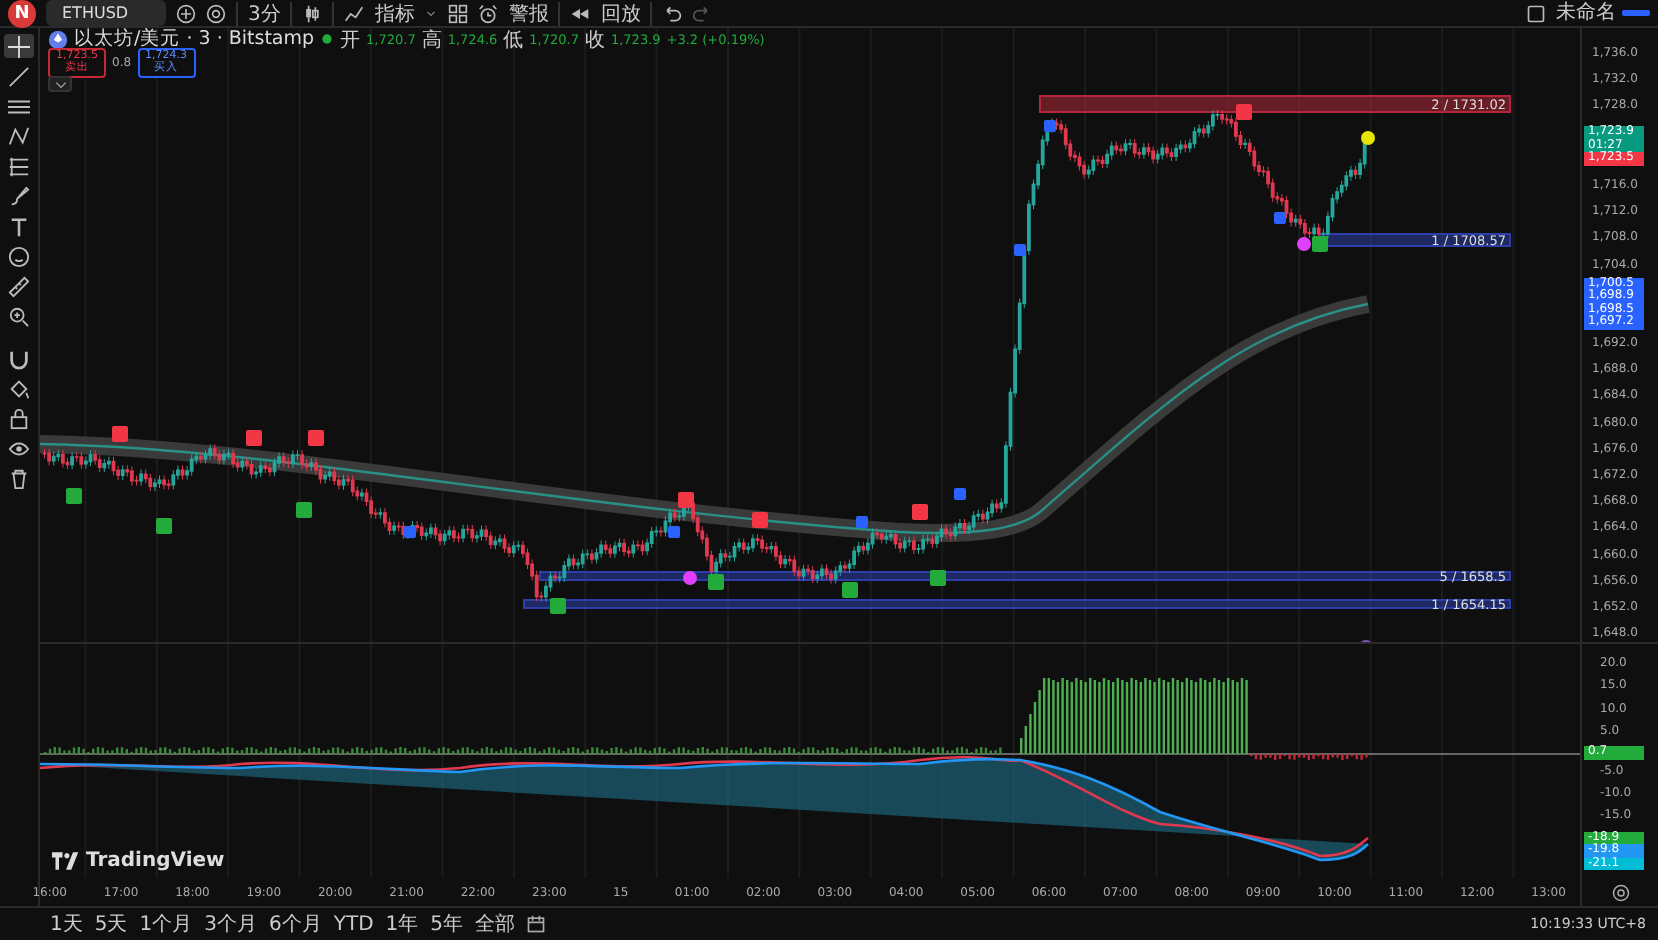 The height and width of the screenshot is (940, 1658). I want to click on candles-icon, so click(312, 13).